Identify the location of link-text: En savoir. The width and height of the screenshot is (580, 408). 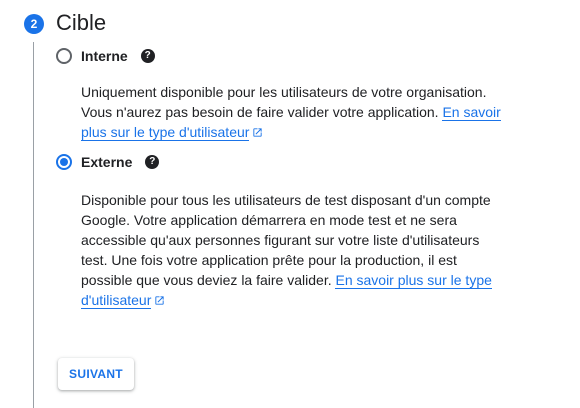
(471, 112).